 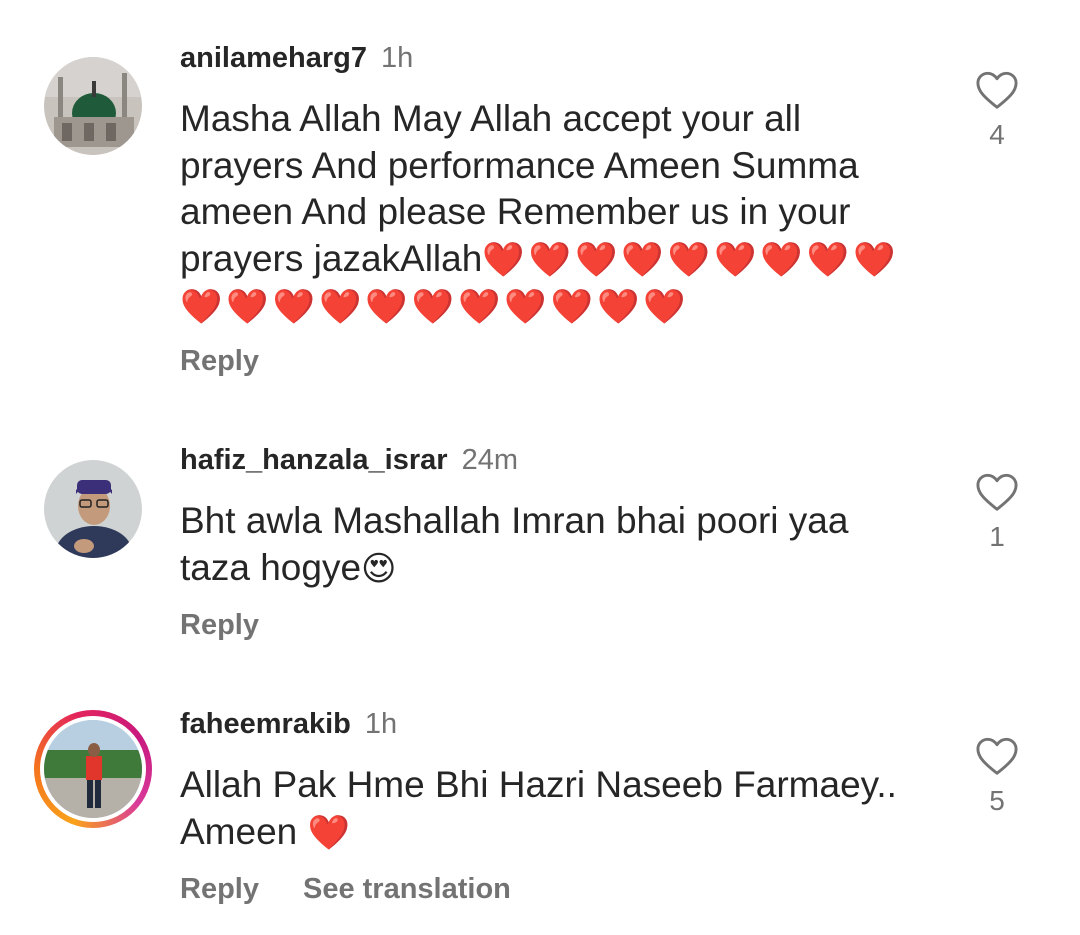 I want to click on username: faheemrakib, so click(x=265, y=724).